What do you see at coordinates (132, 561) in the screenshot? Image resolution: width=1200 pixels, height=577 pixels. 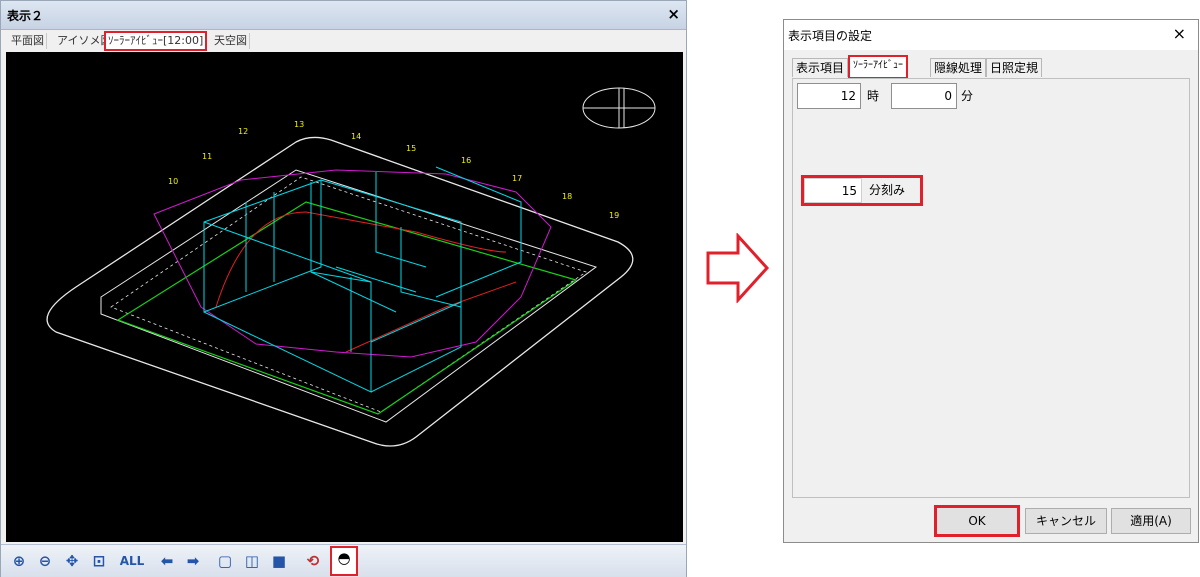 I see `all-button: ALL` at bounding box center [132, 561].